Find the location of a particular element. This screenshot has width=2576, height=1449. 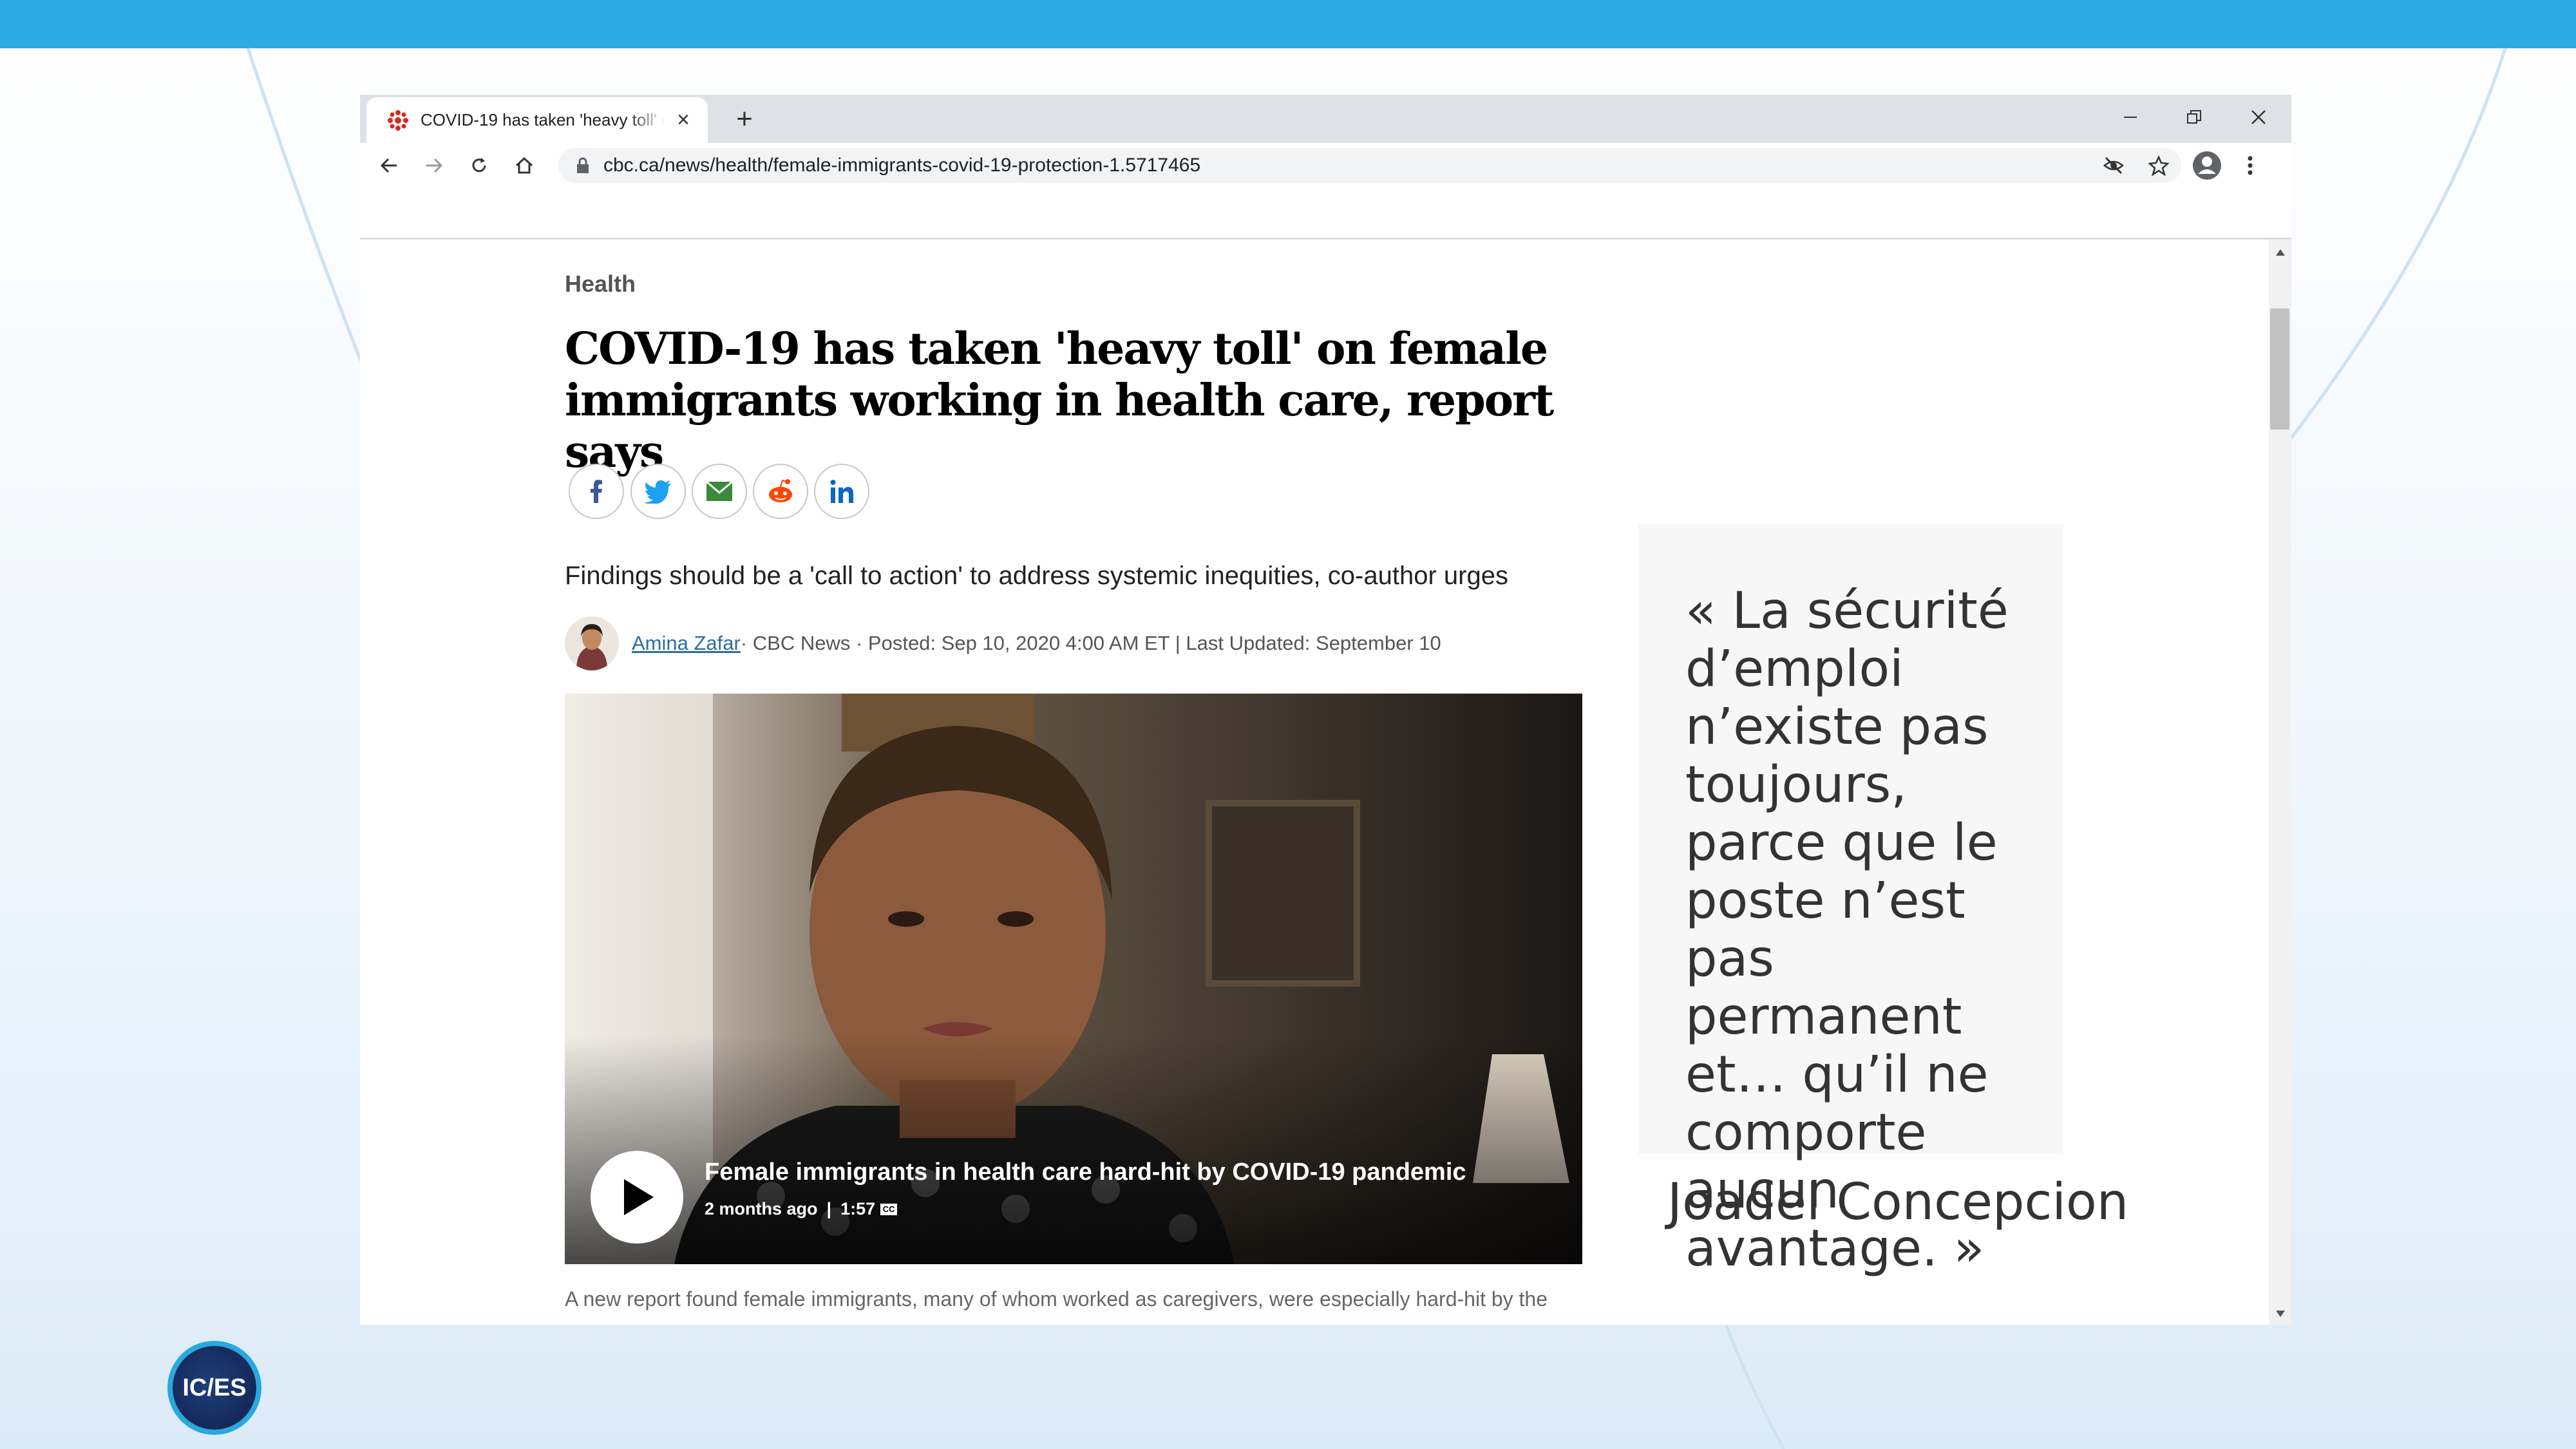

linkedin-share-icon is located at coordinates (842, 492).